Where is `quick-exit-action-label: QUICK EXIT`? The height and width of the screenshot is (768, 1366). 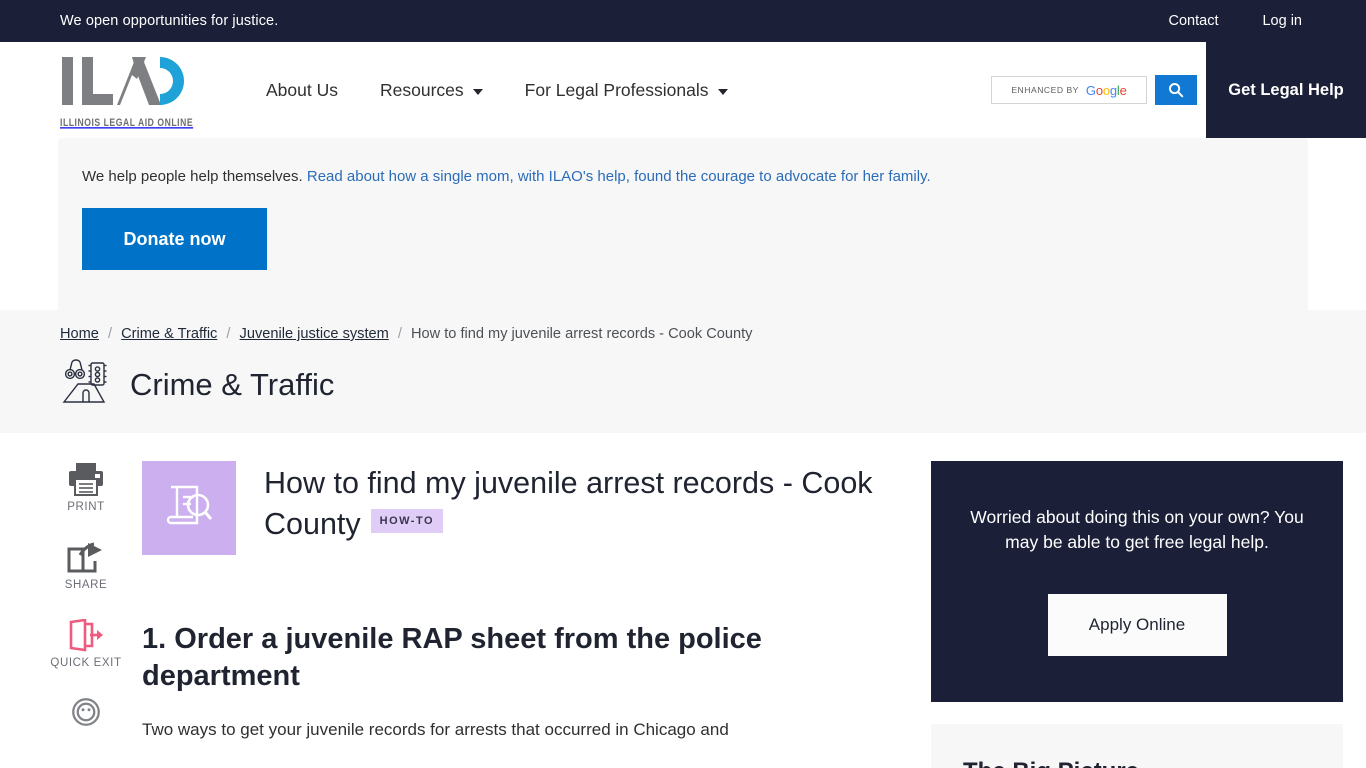 quick-exit-action-label: QUICK EXIT is located at coordinates (86, 663).